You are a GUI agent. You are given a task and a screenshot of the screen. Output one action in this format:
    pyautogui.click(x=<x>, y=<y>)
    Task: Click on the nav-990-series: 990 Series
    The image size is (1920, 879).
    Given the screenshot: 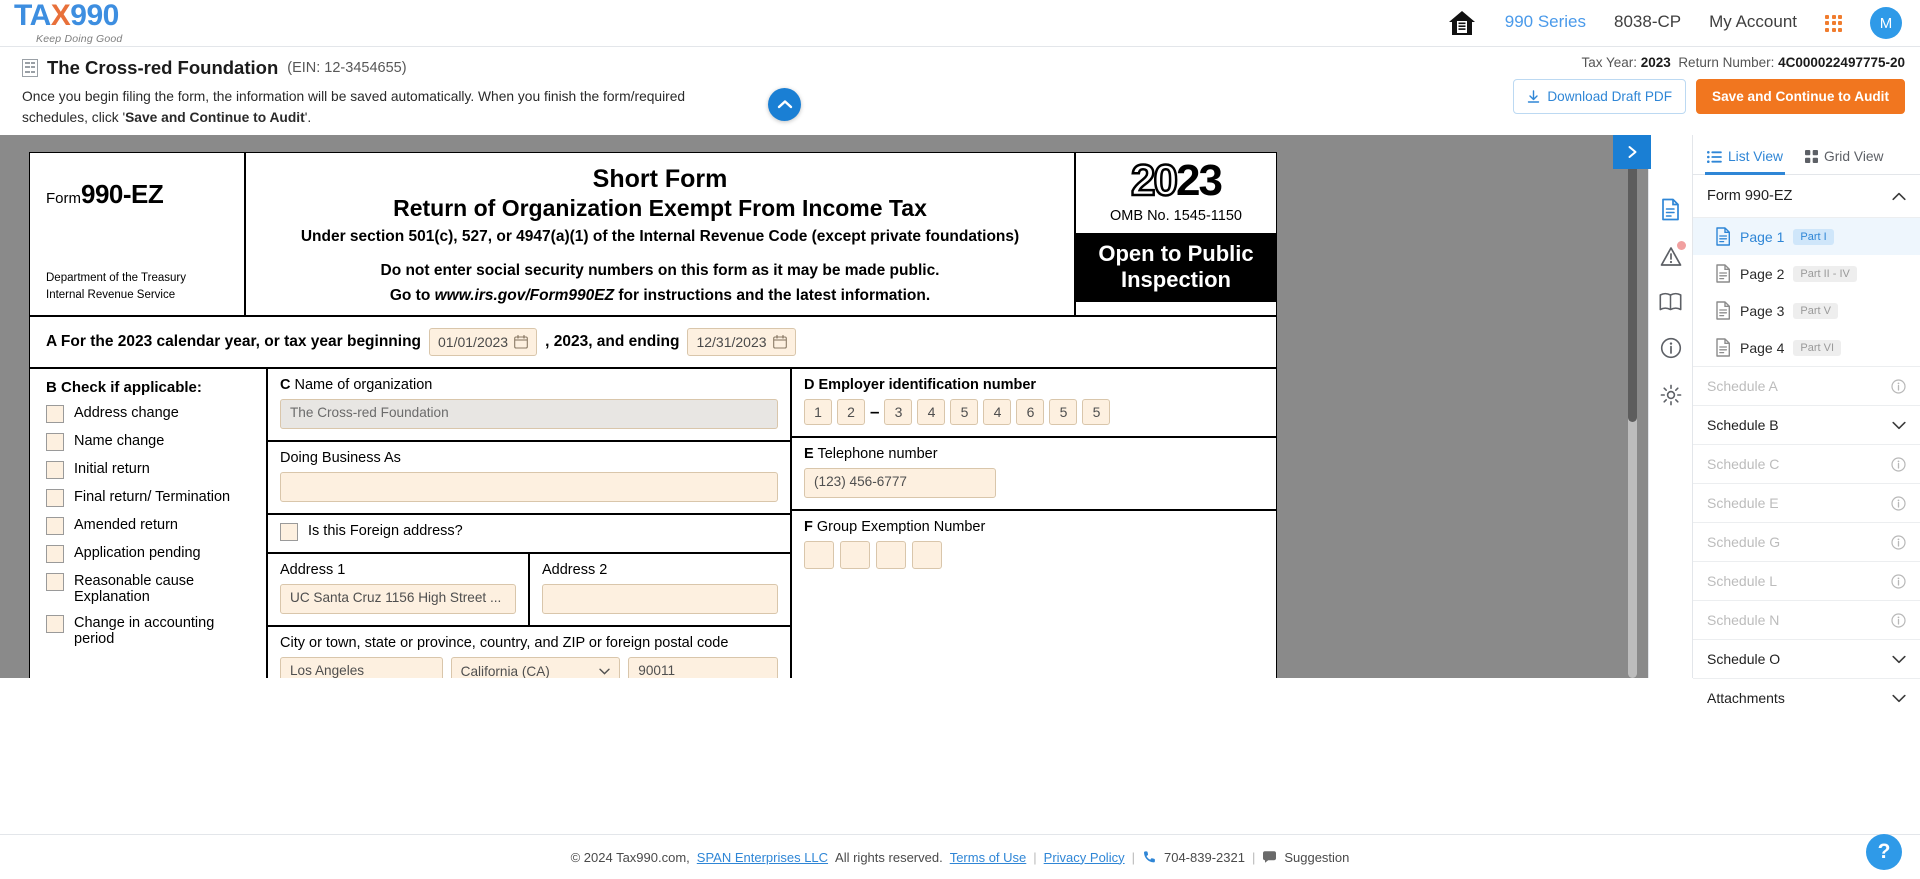 What is the action you would take?
    pyautogui.click(x=1545, y=23)
    